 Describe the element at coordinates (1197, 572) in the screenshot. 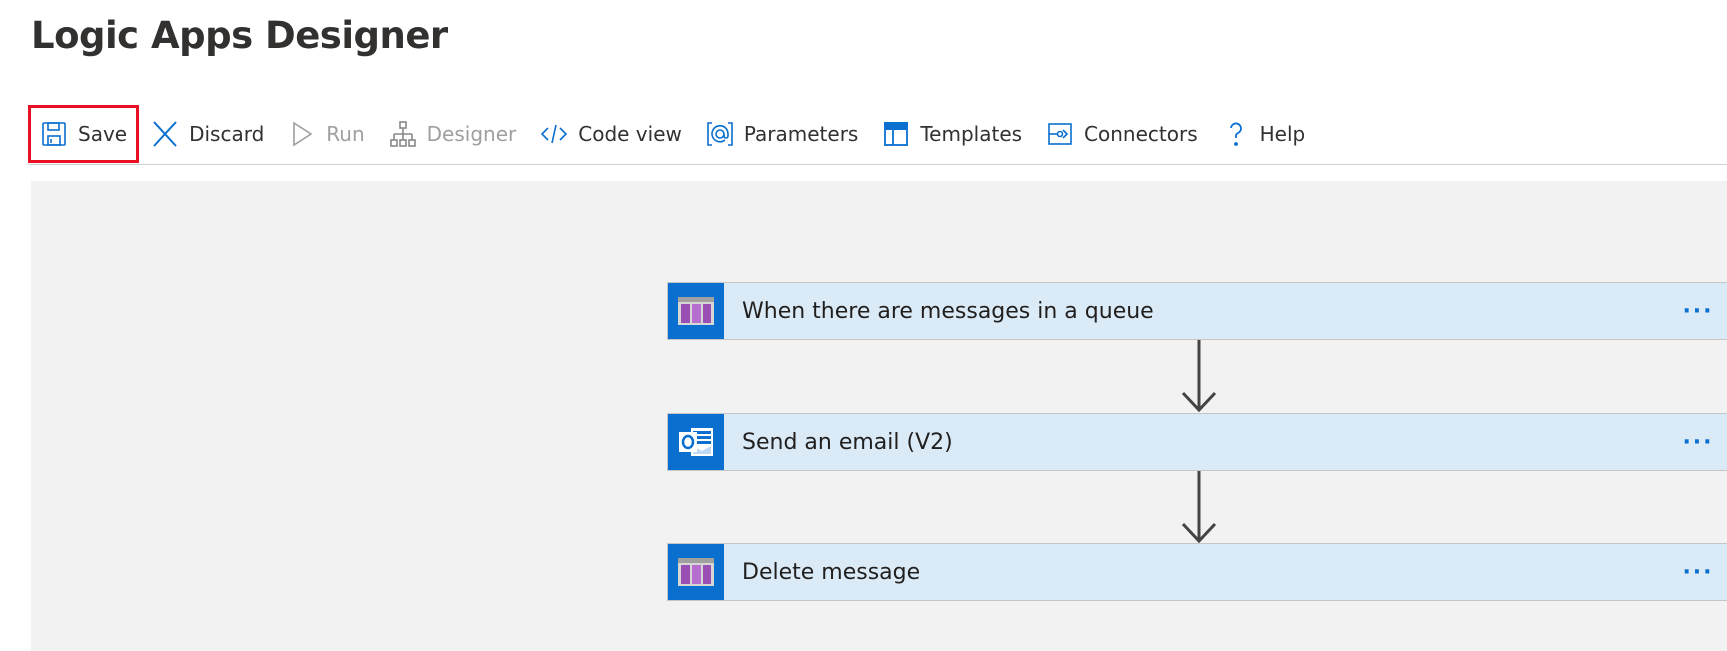

I see `workflow-step-delete-message: Delete message ···` at that location.